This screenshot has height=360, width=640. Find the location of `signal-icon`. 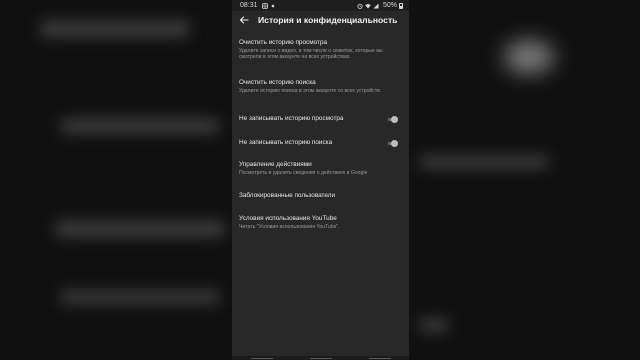

signal-icon is located at coordinates (376, 5).